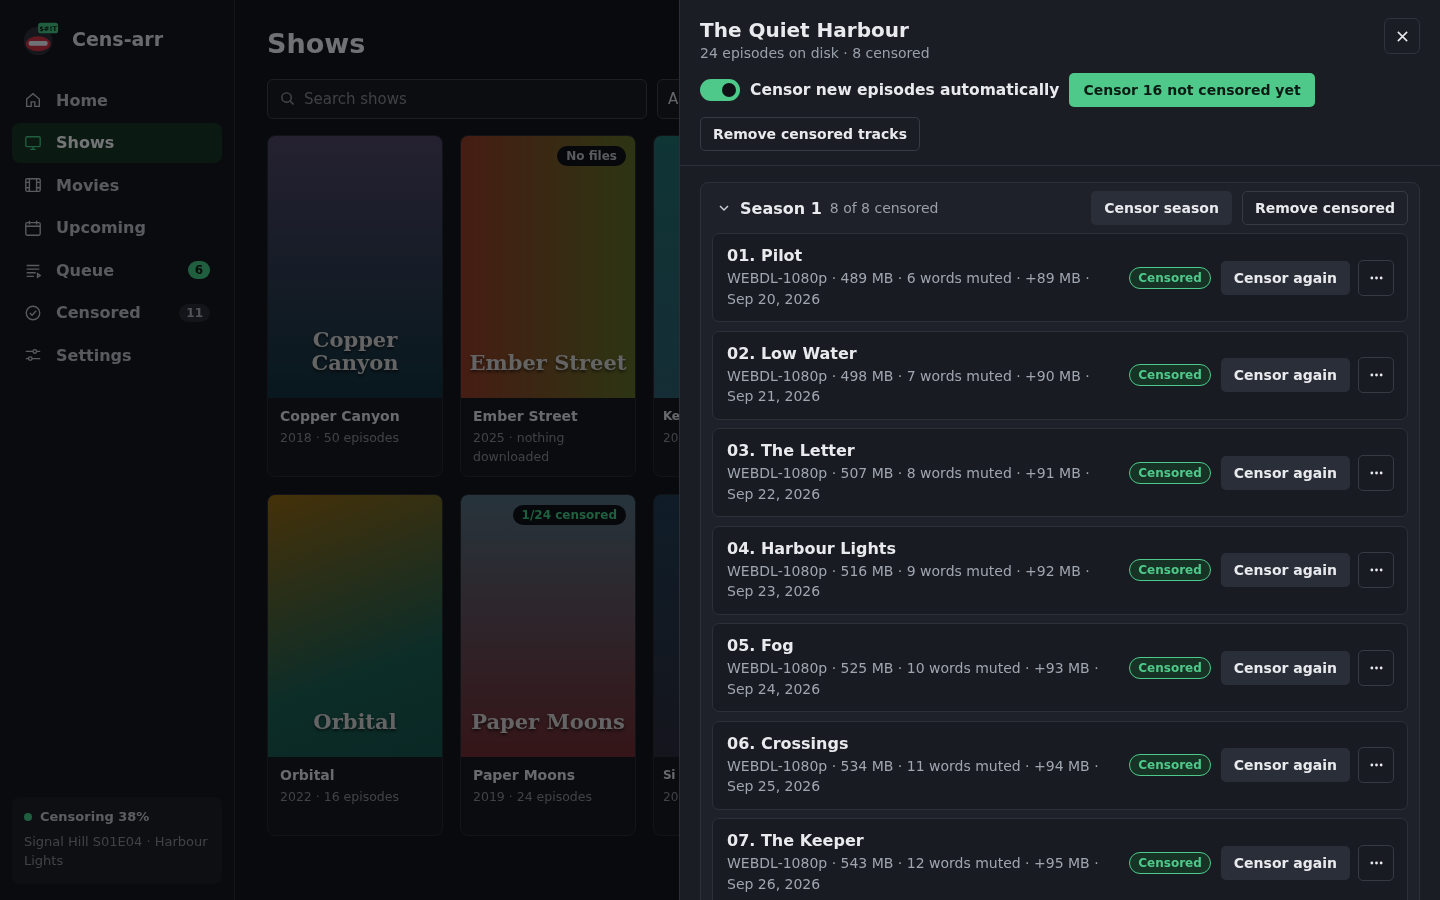 This screenshot has height=900, width=1440. What do you see at coordinates (788, 743) in the screenshot?
I see `episode-title: 06. Crossings` at bounding box center [788, 743].